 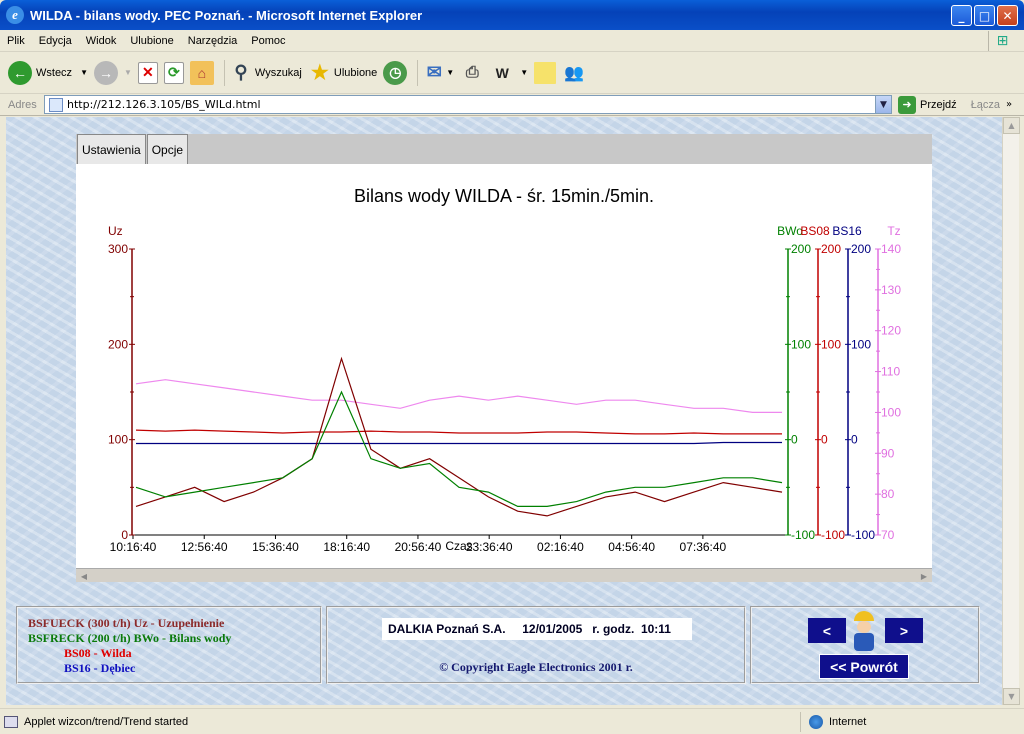 What do you see at coordinates (115, 231) in the screenshot?
I see `axis-label-uz: Uz` at bounding box center [115, 231].